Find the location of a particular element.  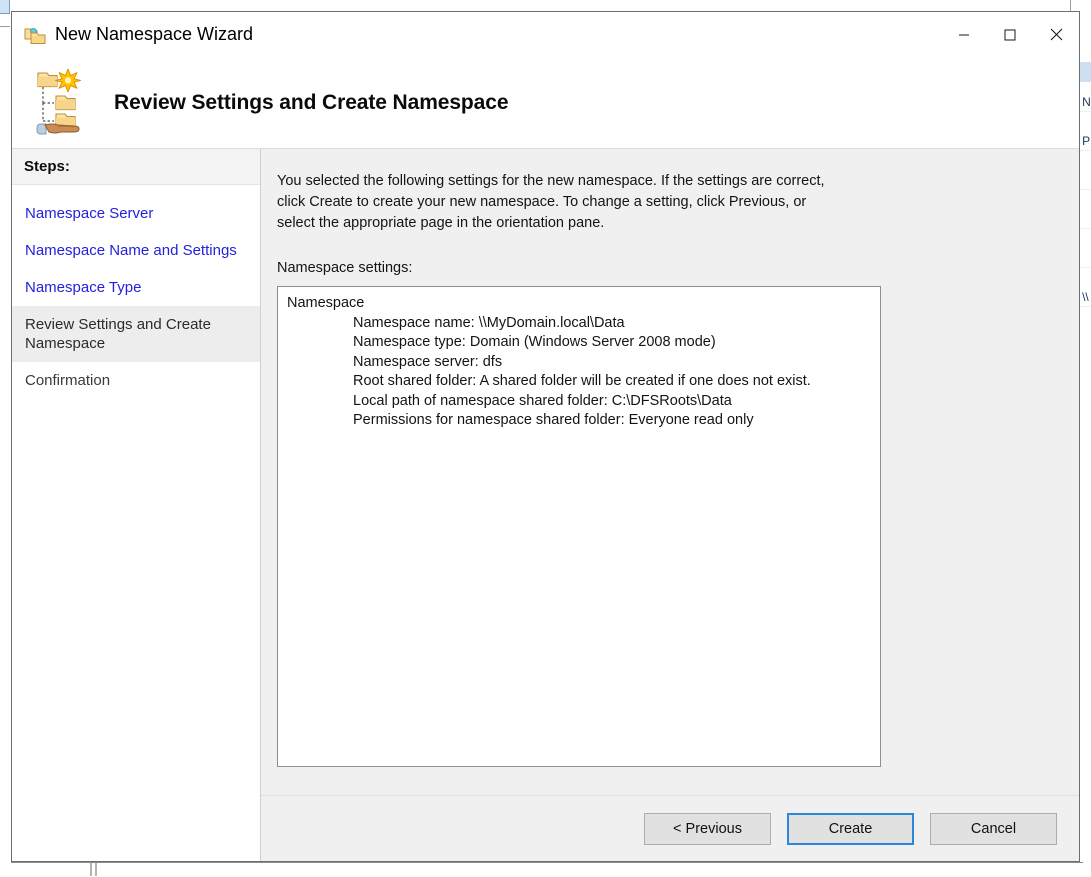

dialog-footer: < Previous Create Cancel is located at coordinates (670, 828).